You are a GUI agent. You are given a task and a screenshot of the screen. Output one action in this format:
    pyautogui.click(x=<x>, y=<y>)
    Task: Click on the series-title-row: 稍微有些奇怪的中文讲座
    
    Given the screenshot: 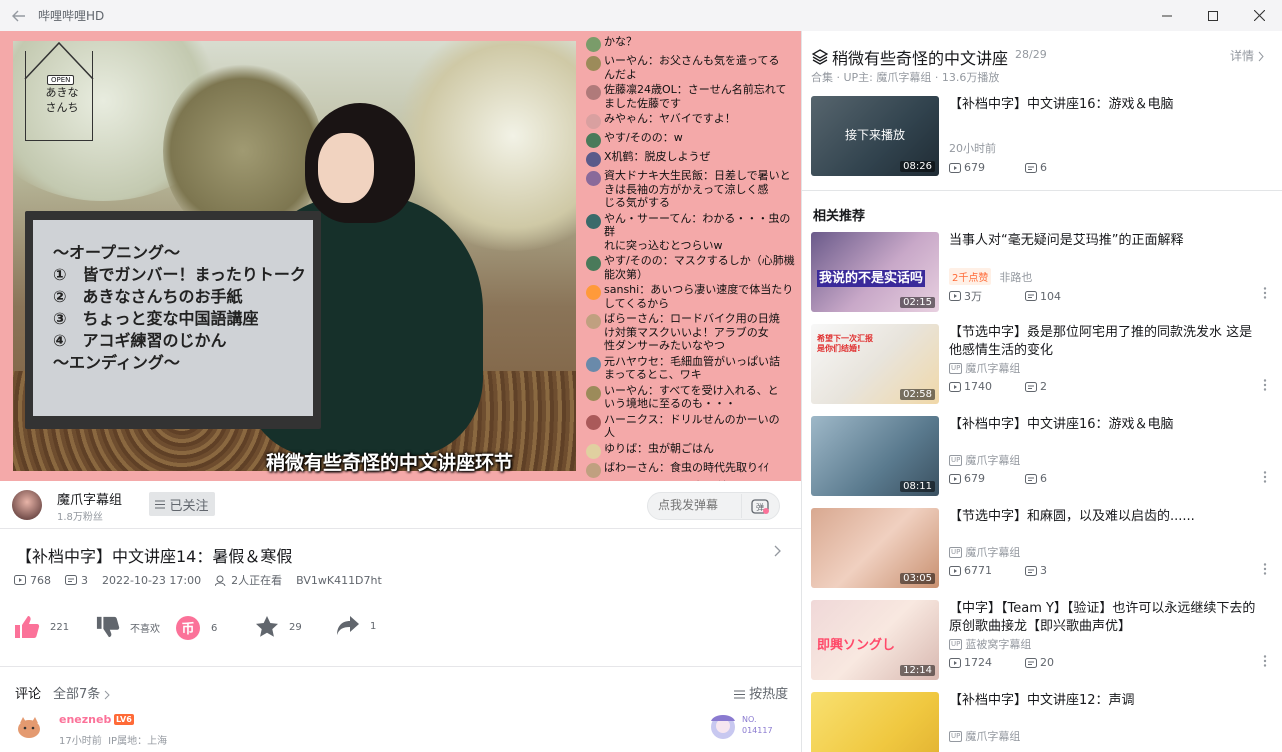 What is the action you would take?
    pyautogui.click(x=910, y=57)
    